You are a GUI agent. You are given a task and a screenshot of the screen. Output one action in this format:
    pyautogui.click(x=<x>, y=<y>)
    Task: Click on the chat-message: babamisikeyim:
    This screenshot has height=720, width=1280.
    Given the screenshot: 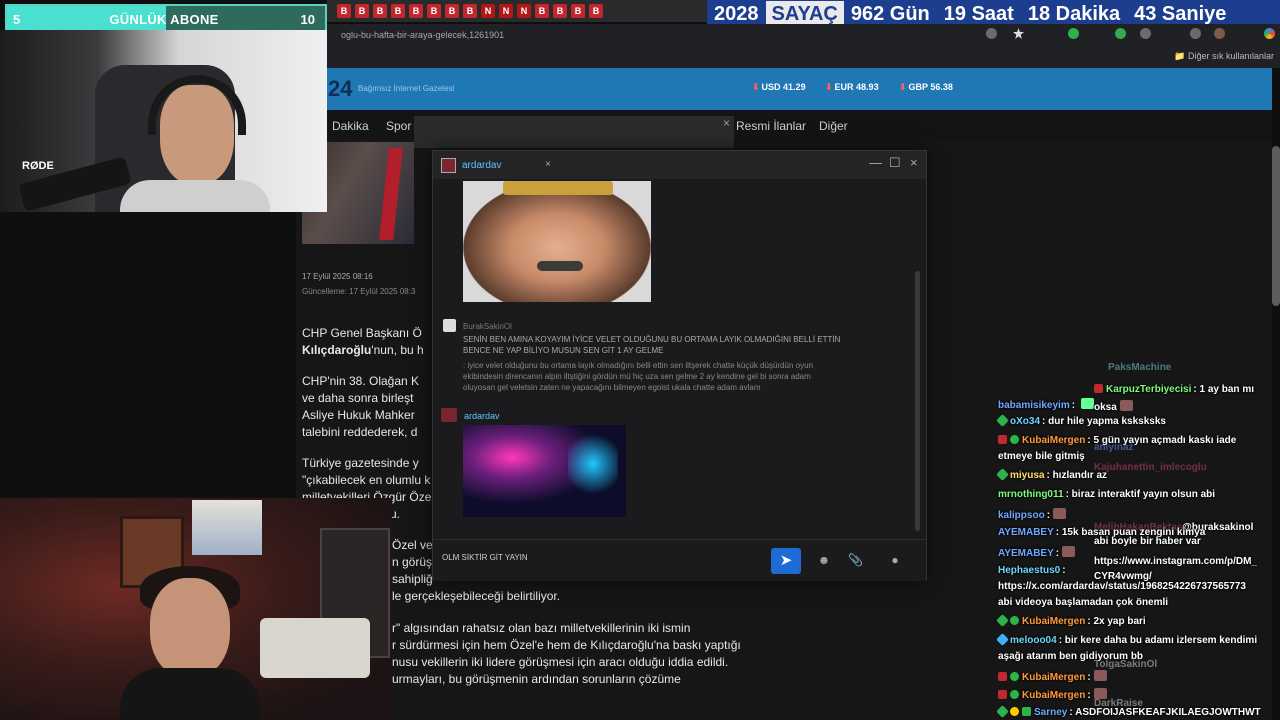 What is the action you would take?
    pyautogui.click(x=1046, y=404)
    